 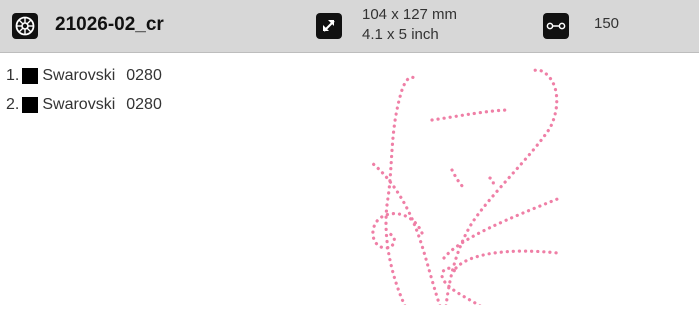 I want to click on item-index: 2., so click(x=13, y=104).